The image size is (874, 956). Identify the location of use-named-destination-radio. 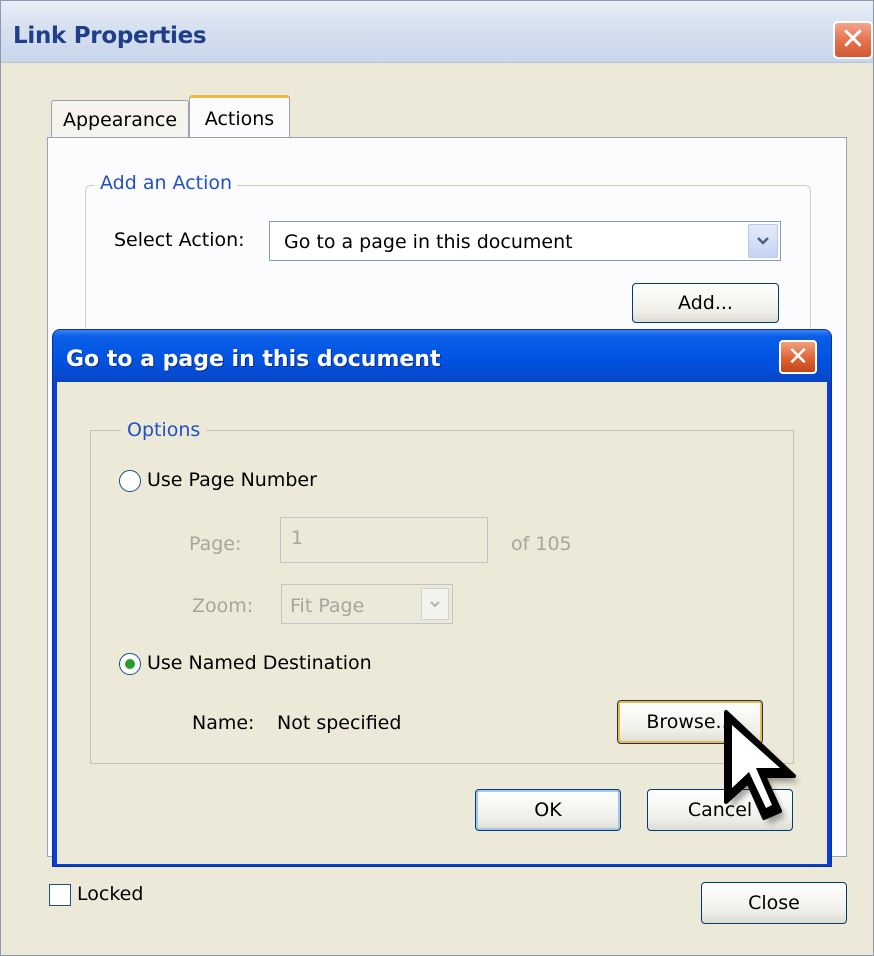
(130, 664).